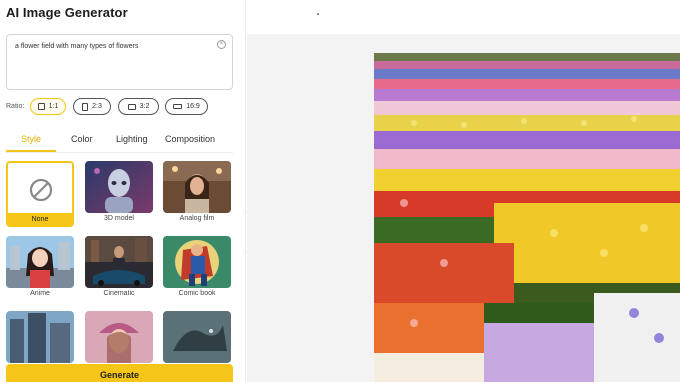 The width and height of the screenshot is (680, 382). I want to click on none-icon, so click(41, 190).